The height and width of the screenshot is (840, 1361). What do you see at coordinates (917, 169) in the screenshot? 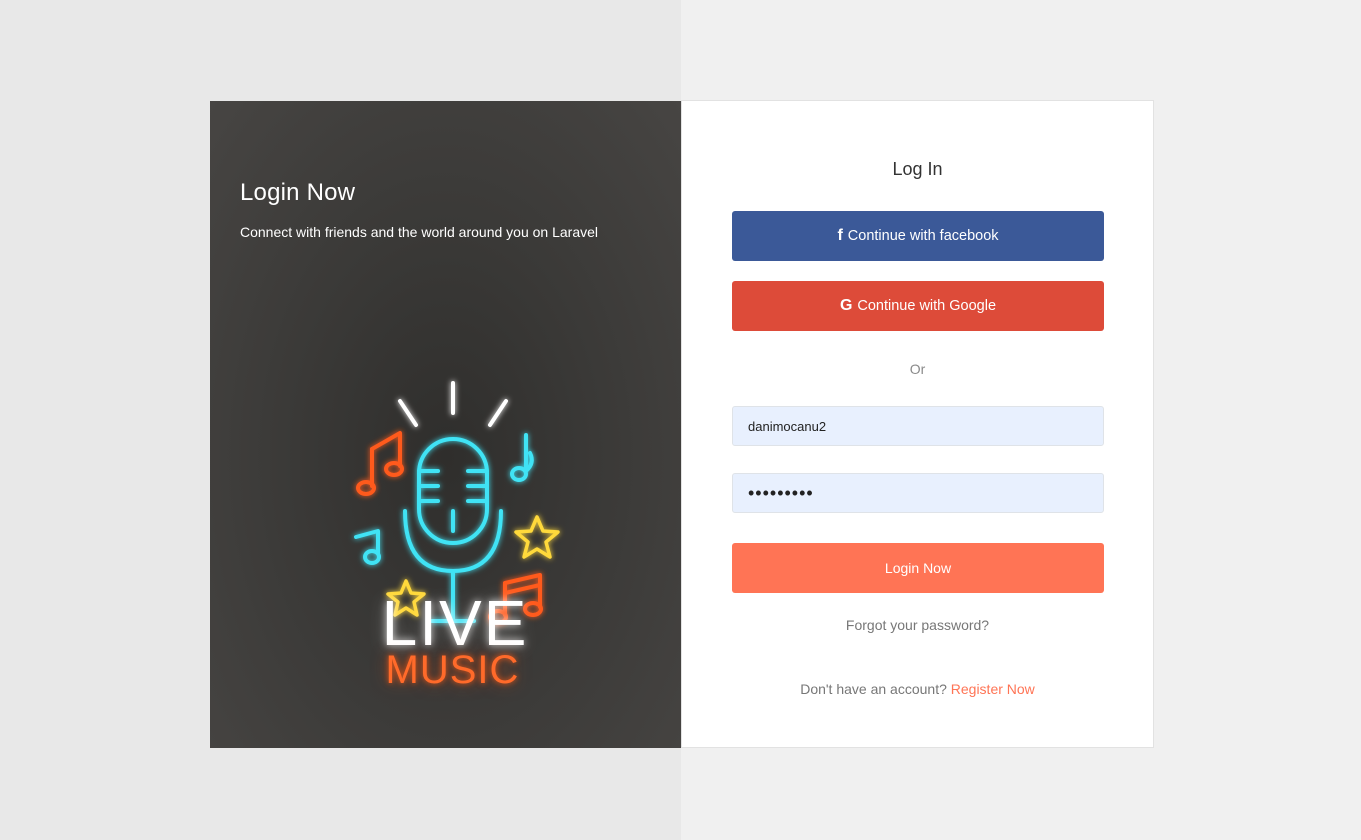
I see `form-title: Log In` at bounding box center [917, 169].